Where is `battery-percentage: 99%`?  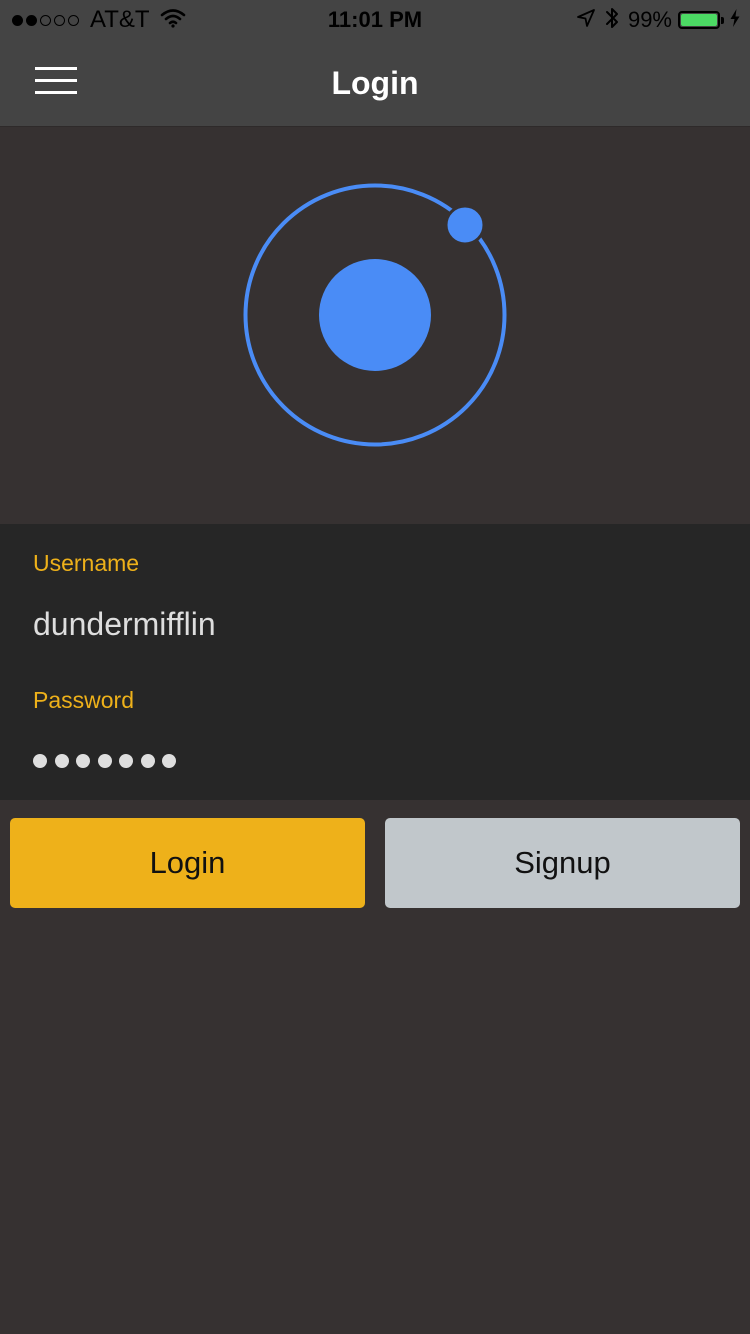
battery-percentage: 99% is located at coordinates (649, 19).